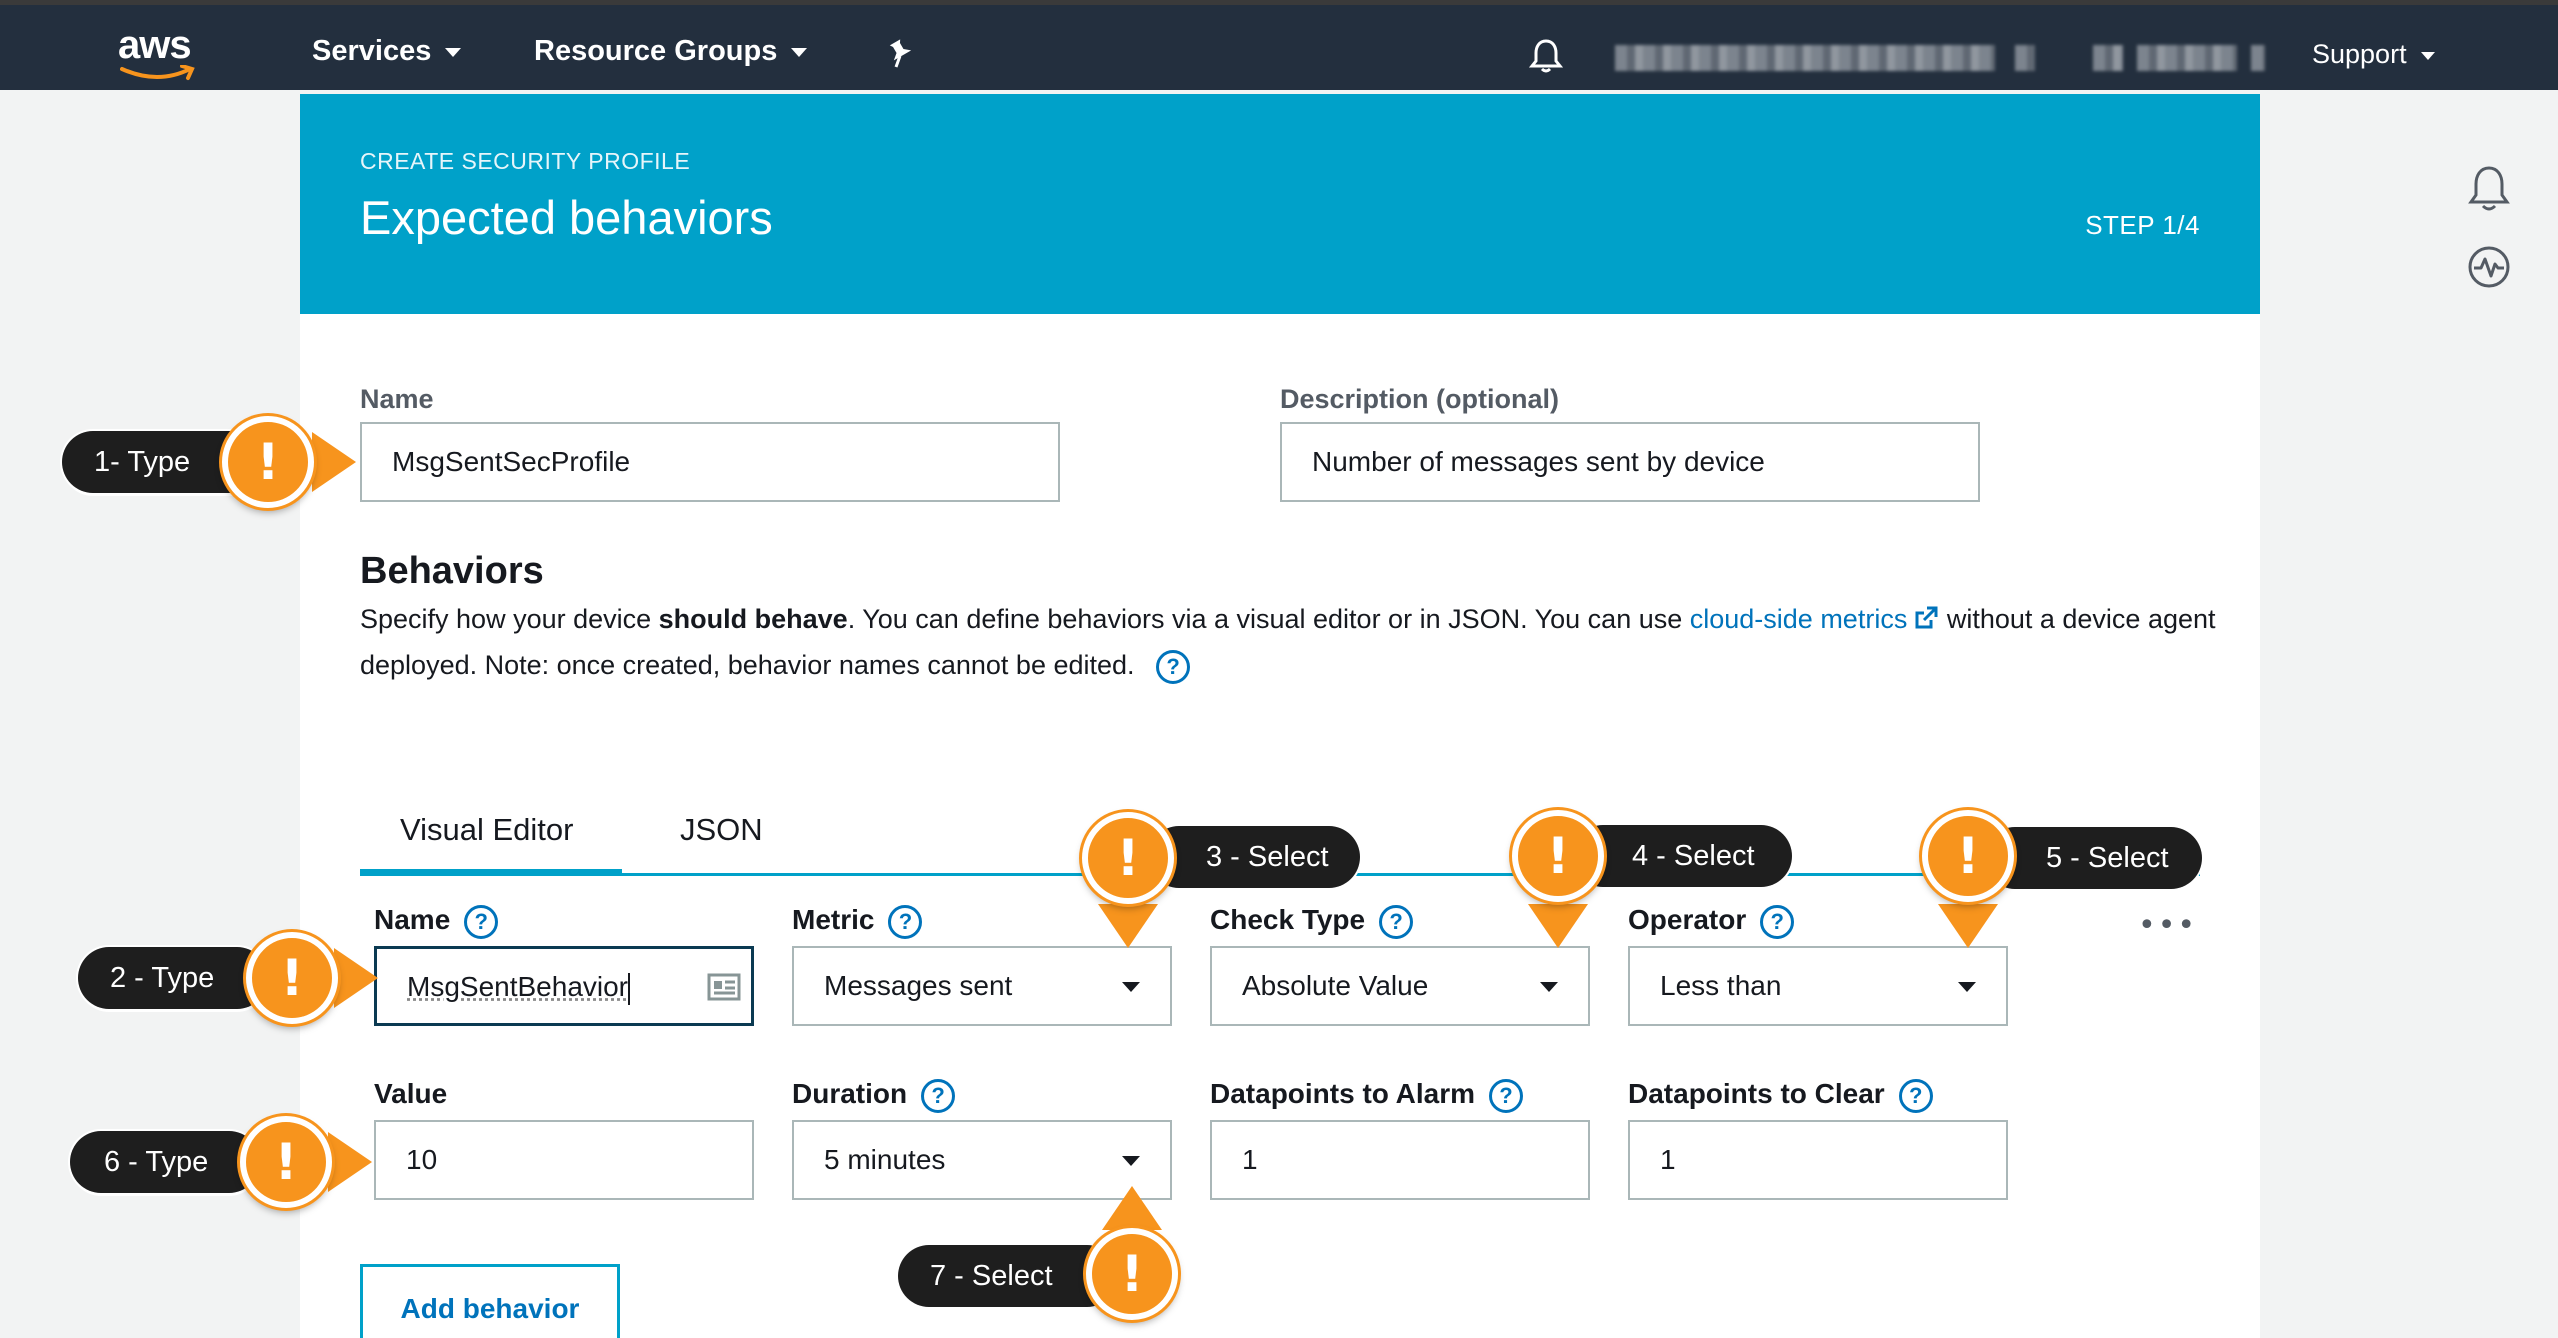  Describe the element at coordinates (268, 462) in the screenshot. I see `callout-1-warning-icon` at that location.